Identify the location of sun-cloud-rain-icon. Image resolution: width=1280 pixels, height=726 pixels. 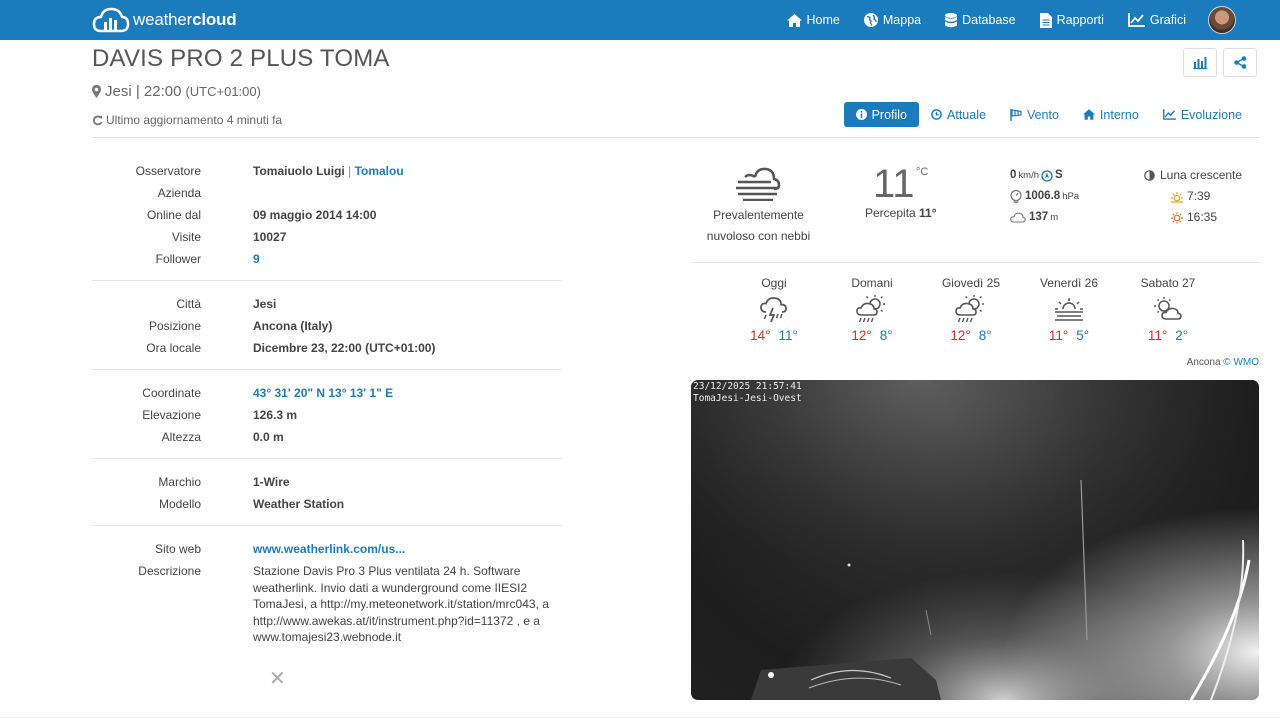
(969, 309).